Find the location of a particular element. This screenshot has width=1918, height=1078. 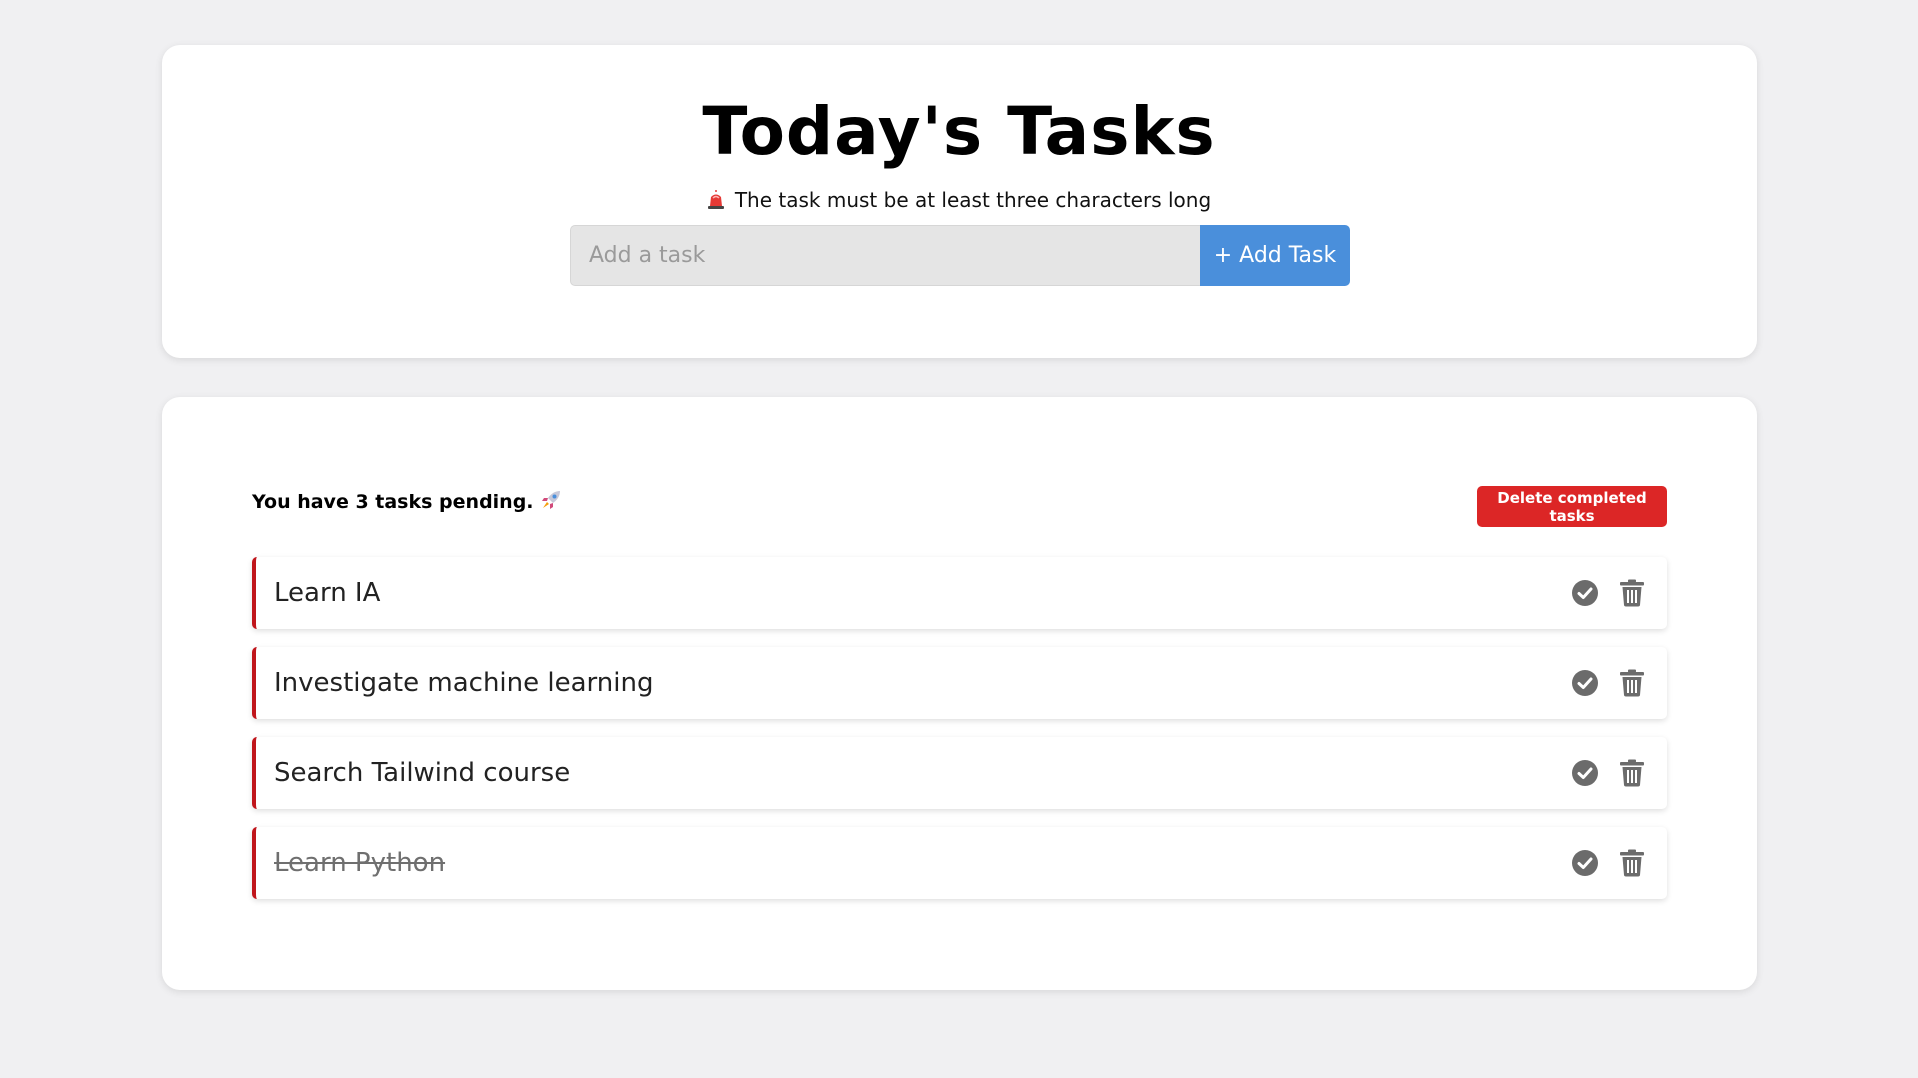

page-title: Today's Tasks is located at coordinates (959, 131).